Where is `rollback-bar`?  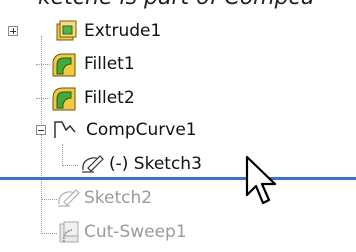
rollback-bar is located at coordinates (178, 178).